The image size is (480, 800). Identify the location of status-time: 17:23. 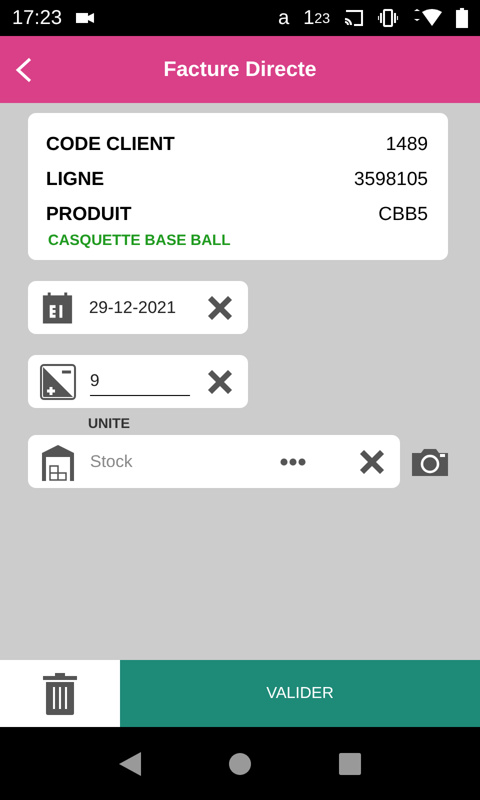
(37, 18).